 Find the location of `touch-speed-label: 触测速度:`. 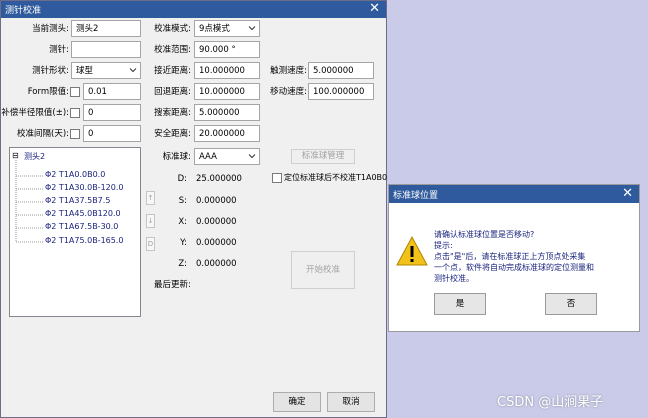

touch-speed-label: 触测速度: is located at coordinates (288, 71).